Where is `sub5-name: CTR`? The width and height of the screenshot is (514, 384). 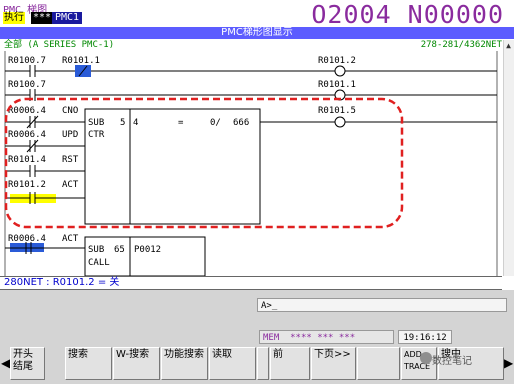 sub5-name: CTR is located at coordinates (96, 135).